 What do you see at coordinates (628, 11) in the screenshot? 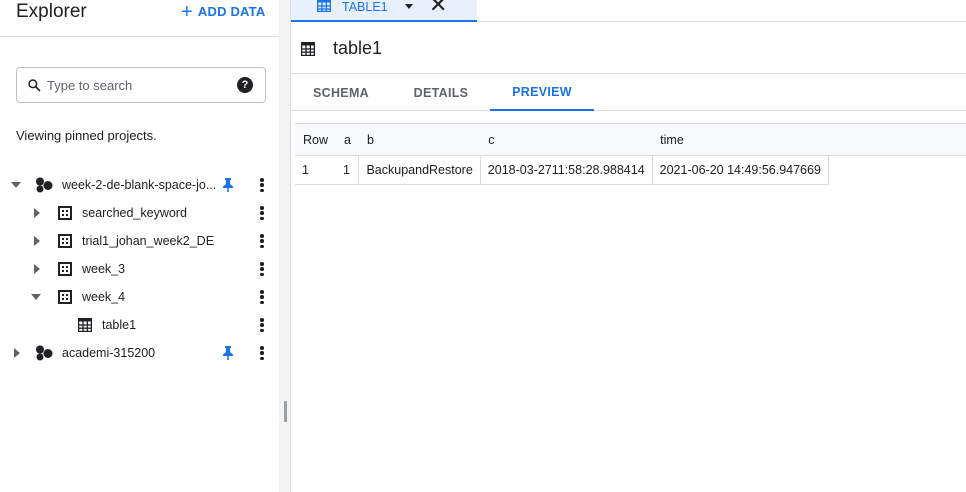
I see `editor-tab-bar: TABLE1 ✕` at bounding box center [628, 11].